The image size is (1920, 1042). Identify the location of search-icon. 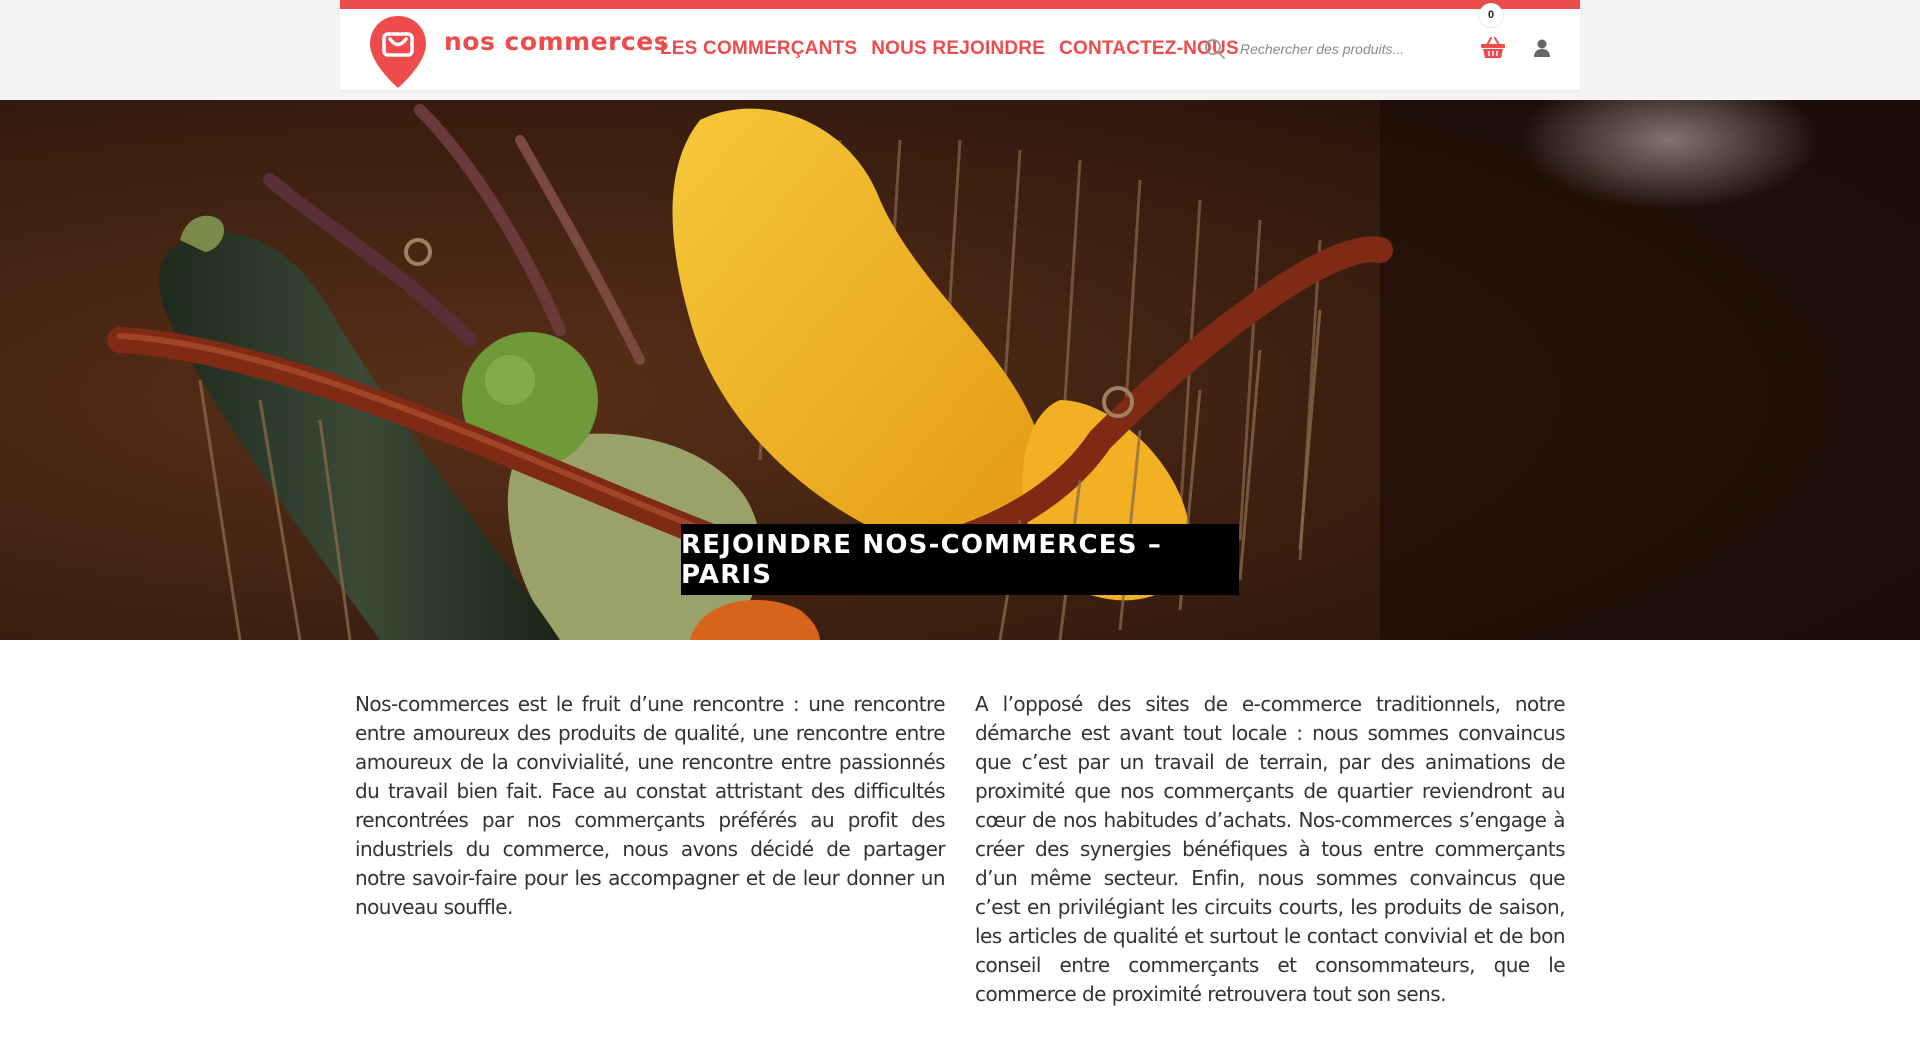
(1215, 49).